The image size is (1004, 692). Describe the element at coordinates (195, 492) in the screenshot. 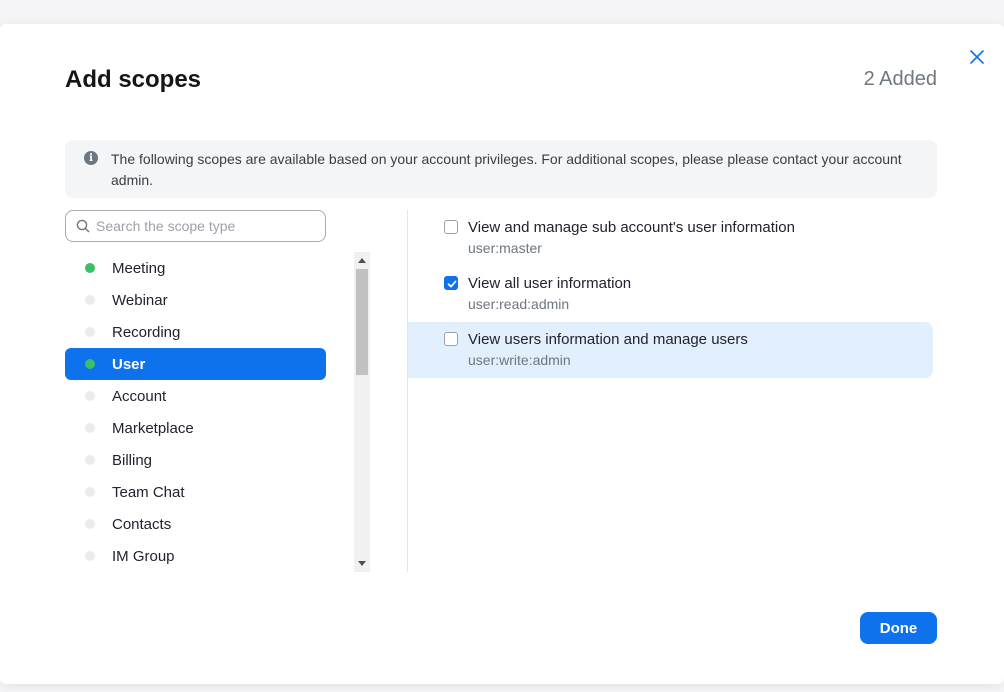

I see `sidebar-item-team-chat: Team Chat` at that location.